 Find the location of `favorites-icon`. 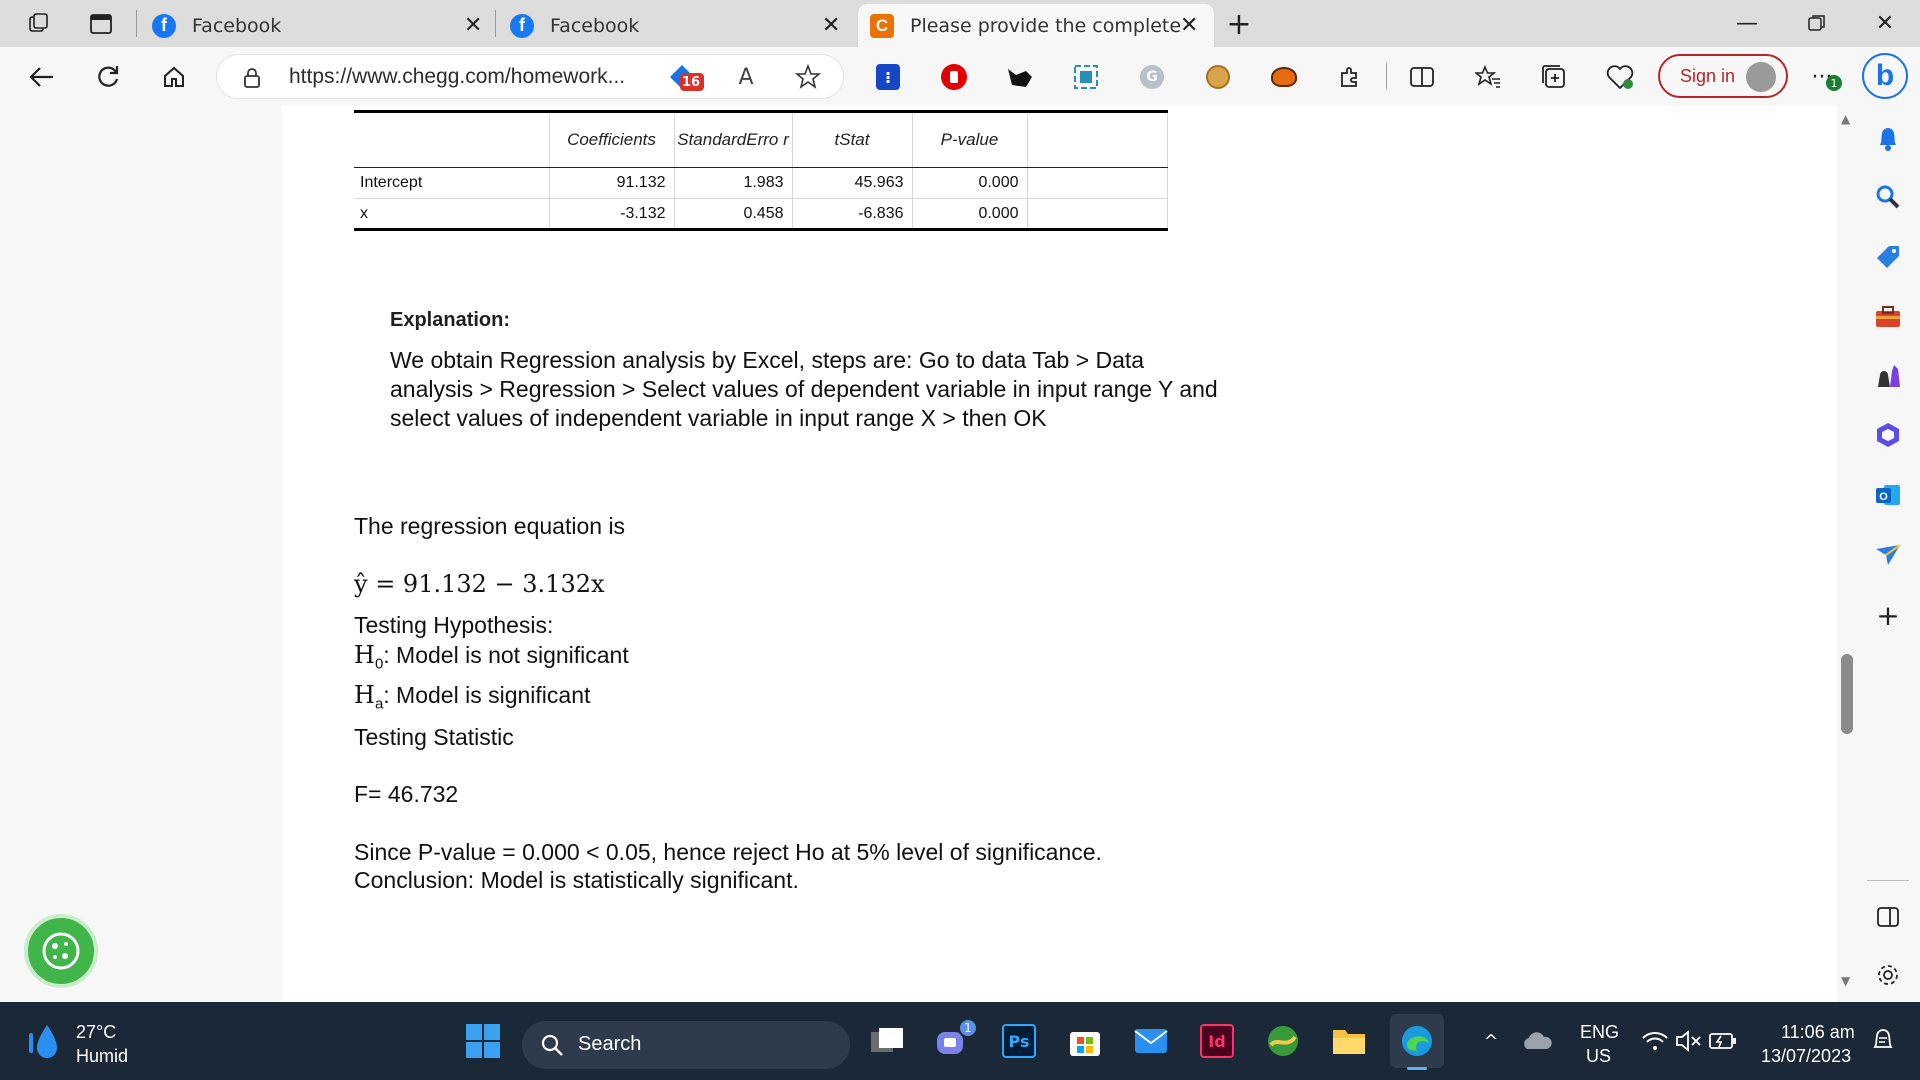

favorites-icon is located at coordinates (1488, 77).